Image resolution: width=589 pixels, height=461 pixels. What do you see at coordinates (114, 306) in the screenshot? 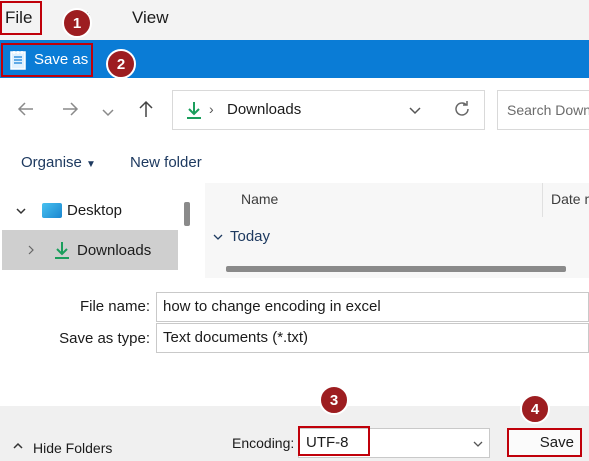
I see `file-name-label: File name:` at bounding box center [114, 306].